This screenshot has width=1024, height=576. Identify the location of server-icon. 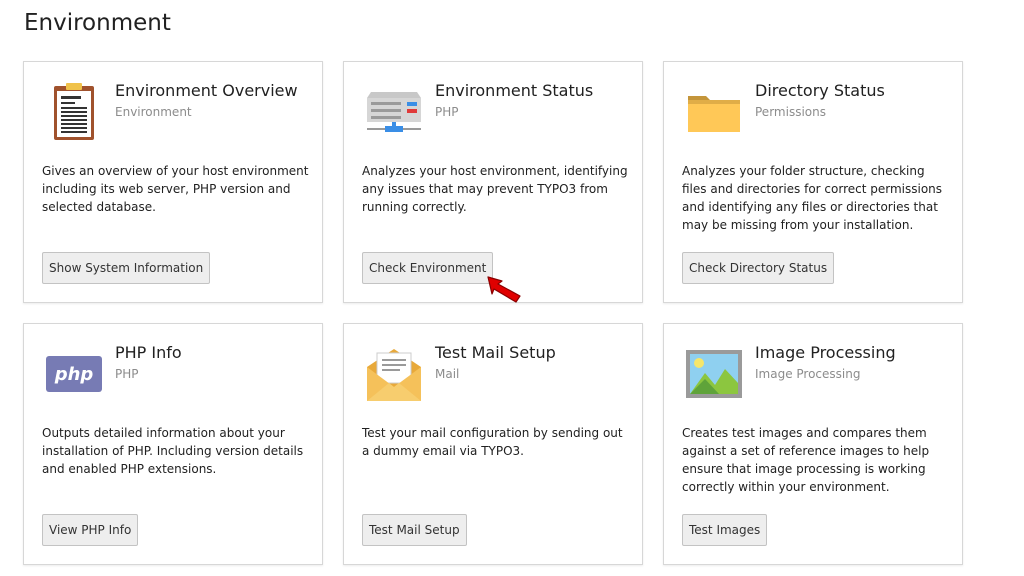
(394, 112).